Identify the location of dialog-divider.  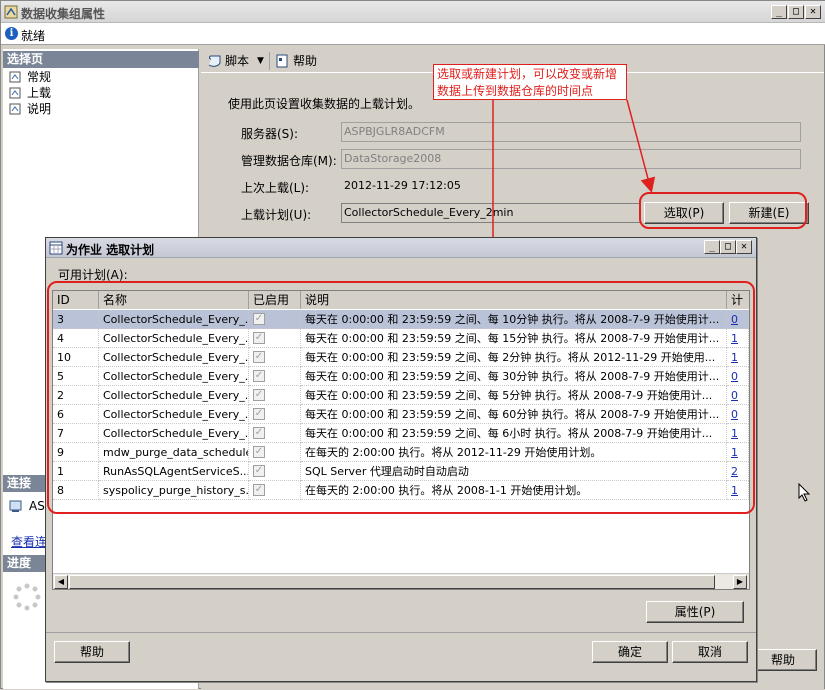
(401, 632).